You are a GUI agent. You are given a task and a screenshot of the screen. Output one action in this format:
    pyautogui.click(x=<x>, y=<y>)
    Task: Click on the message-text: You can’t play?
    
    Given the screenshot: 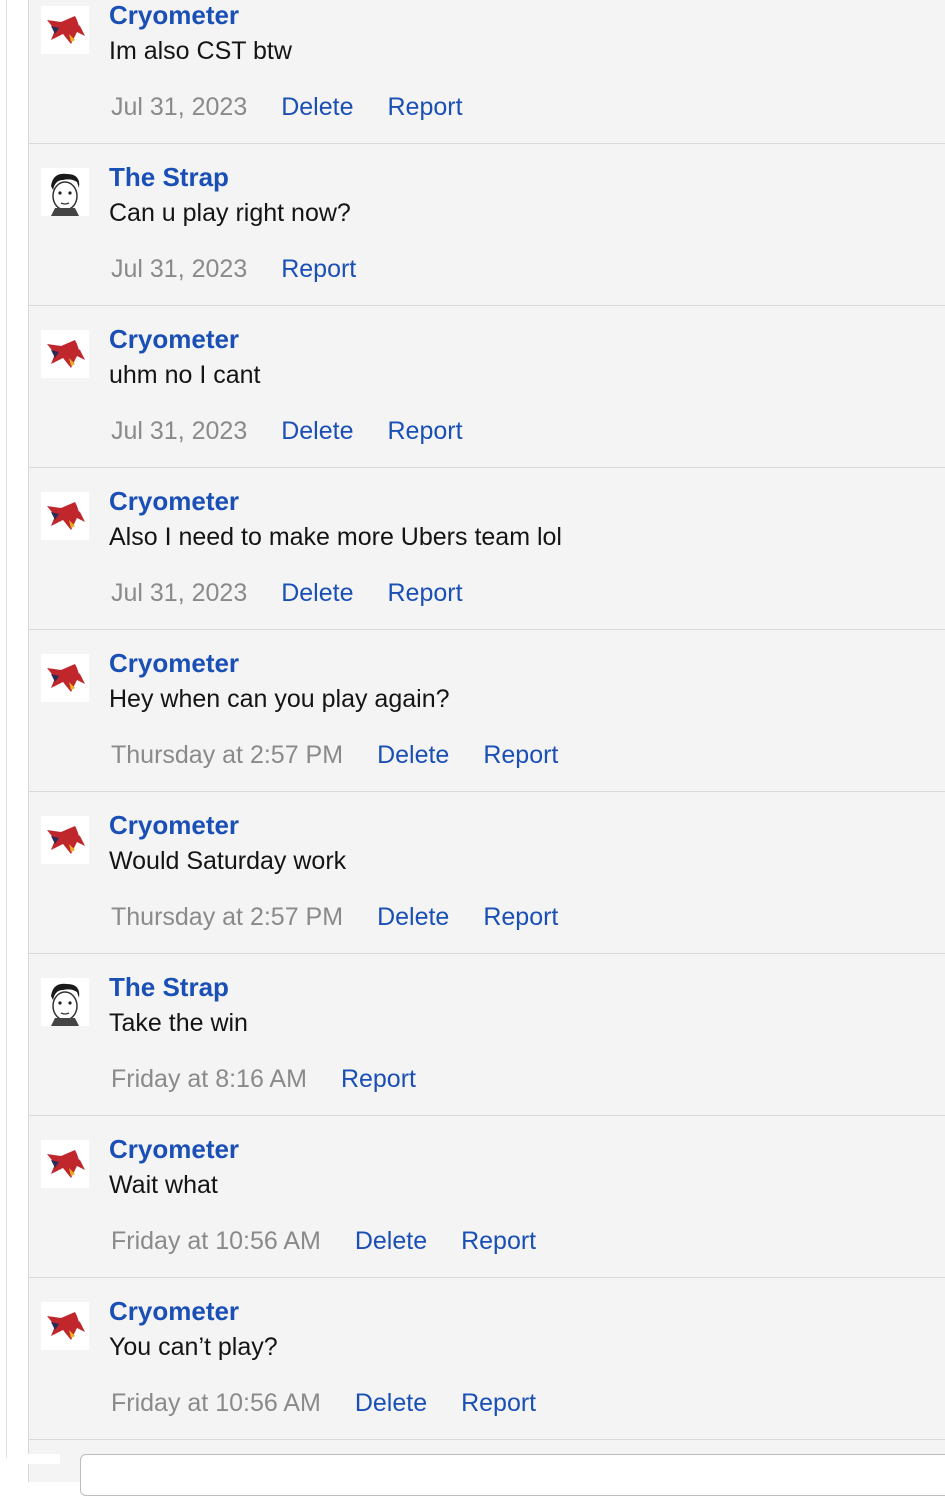 What is the action you would take?
    pyautogui.click(x=193, y=1347)
    